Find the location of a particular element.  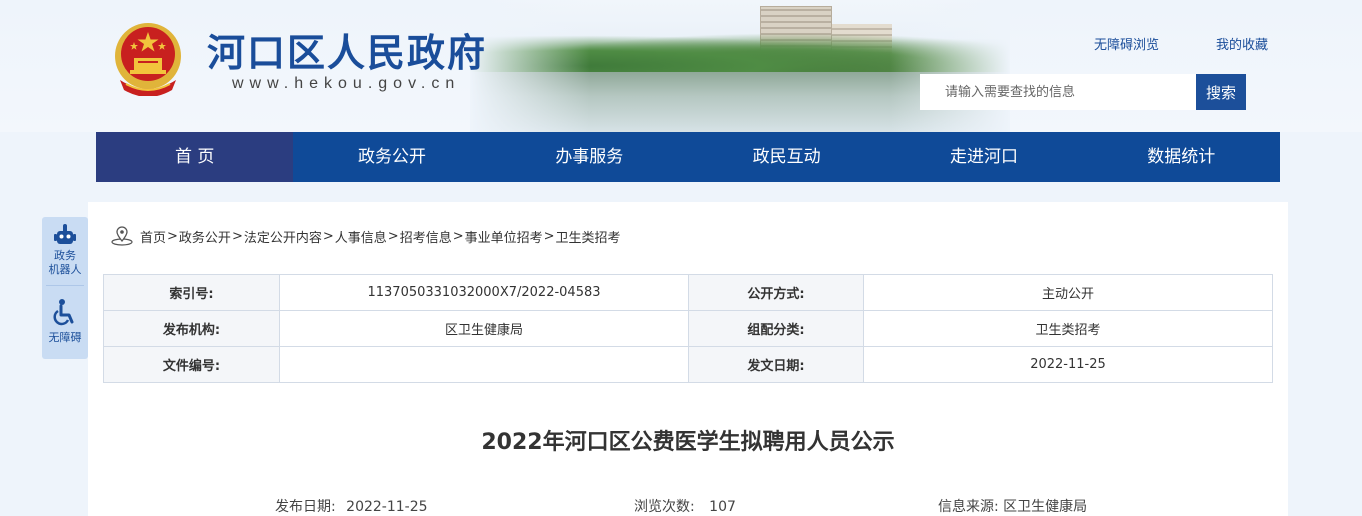

publish-date-value: 2022-11-25 is located at coordinates (387, 507).